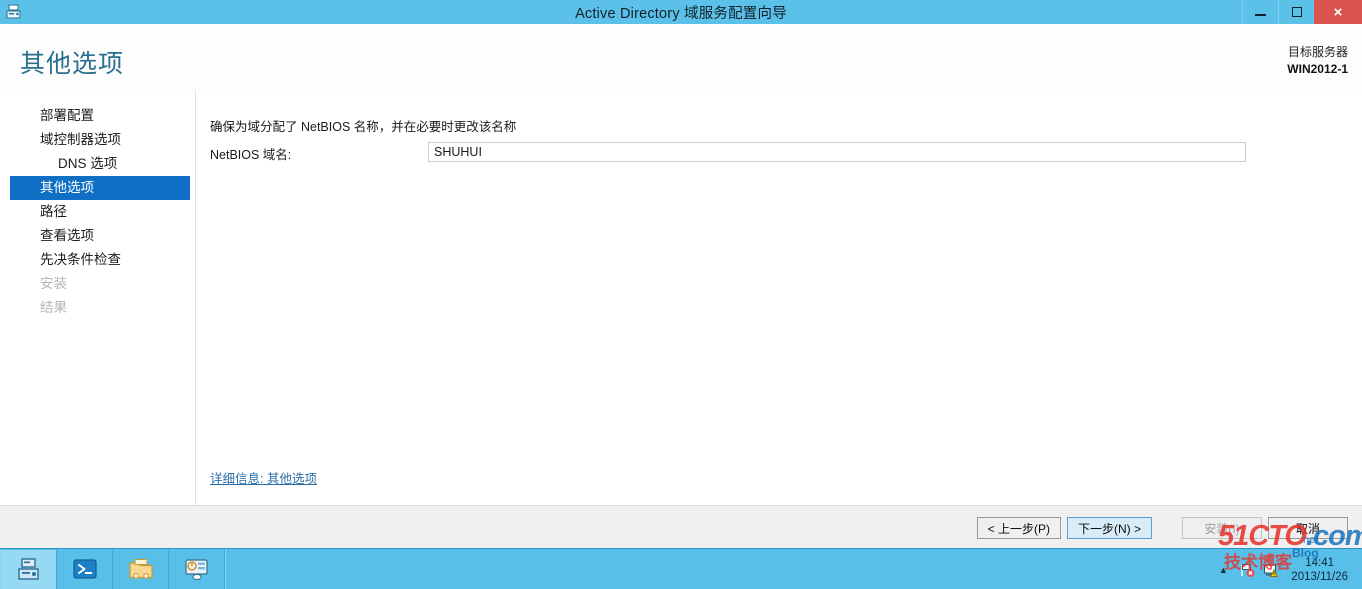  Describe the element at coordinates (1222, 528) in the screenshot. I see `install-button: 安装(I)` at that location.